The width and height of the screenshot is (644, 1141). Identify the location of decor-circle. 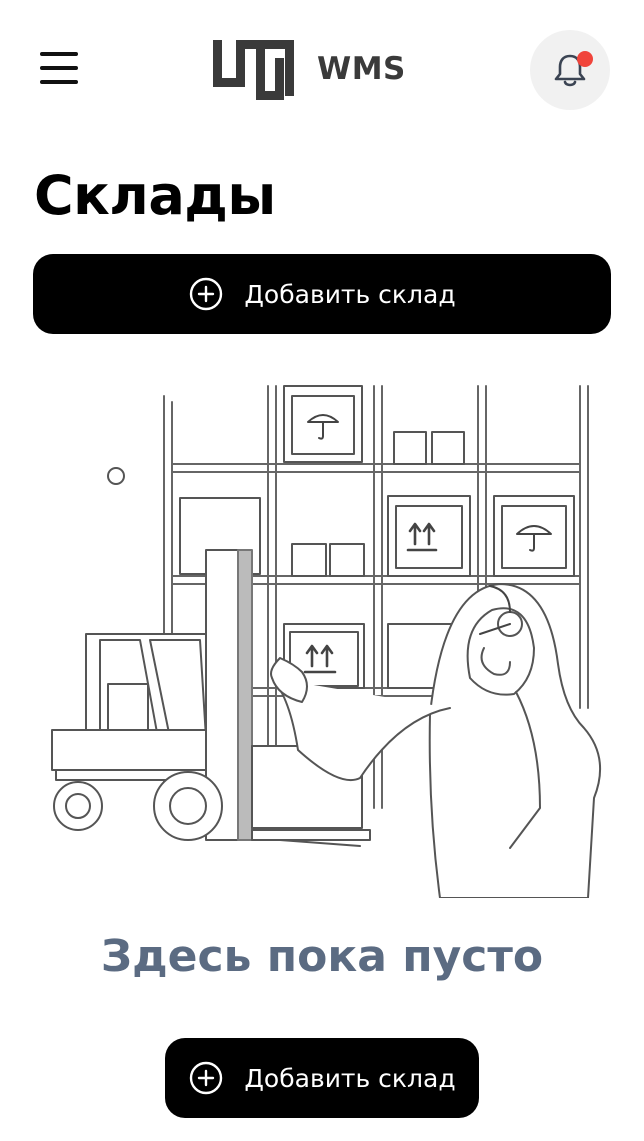
(116, 476).